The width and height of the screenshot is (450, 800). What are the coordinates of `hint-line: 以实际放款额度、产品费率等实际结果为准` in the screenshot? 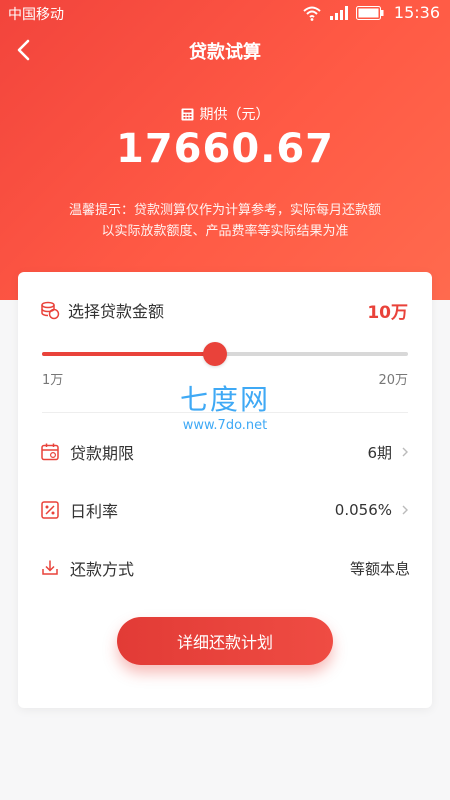 It's located at (225, 231).